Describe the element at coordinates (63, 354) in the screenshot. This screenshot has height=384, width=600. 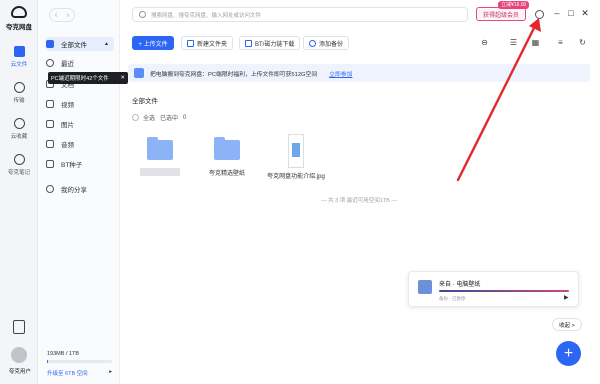
I see `storage-usage-text: 193MB / 1TB` at that location.